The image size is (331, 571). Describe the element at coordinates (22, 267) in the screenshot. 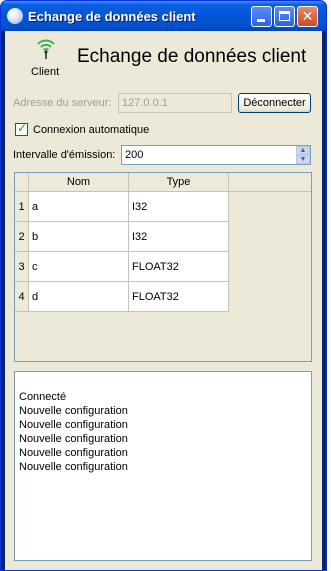

I see `row-number: 3` at that location.